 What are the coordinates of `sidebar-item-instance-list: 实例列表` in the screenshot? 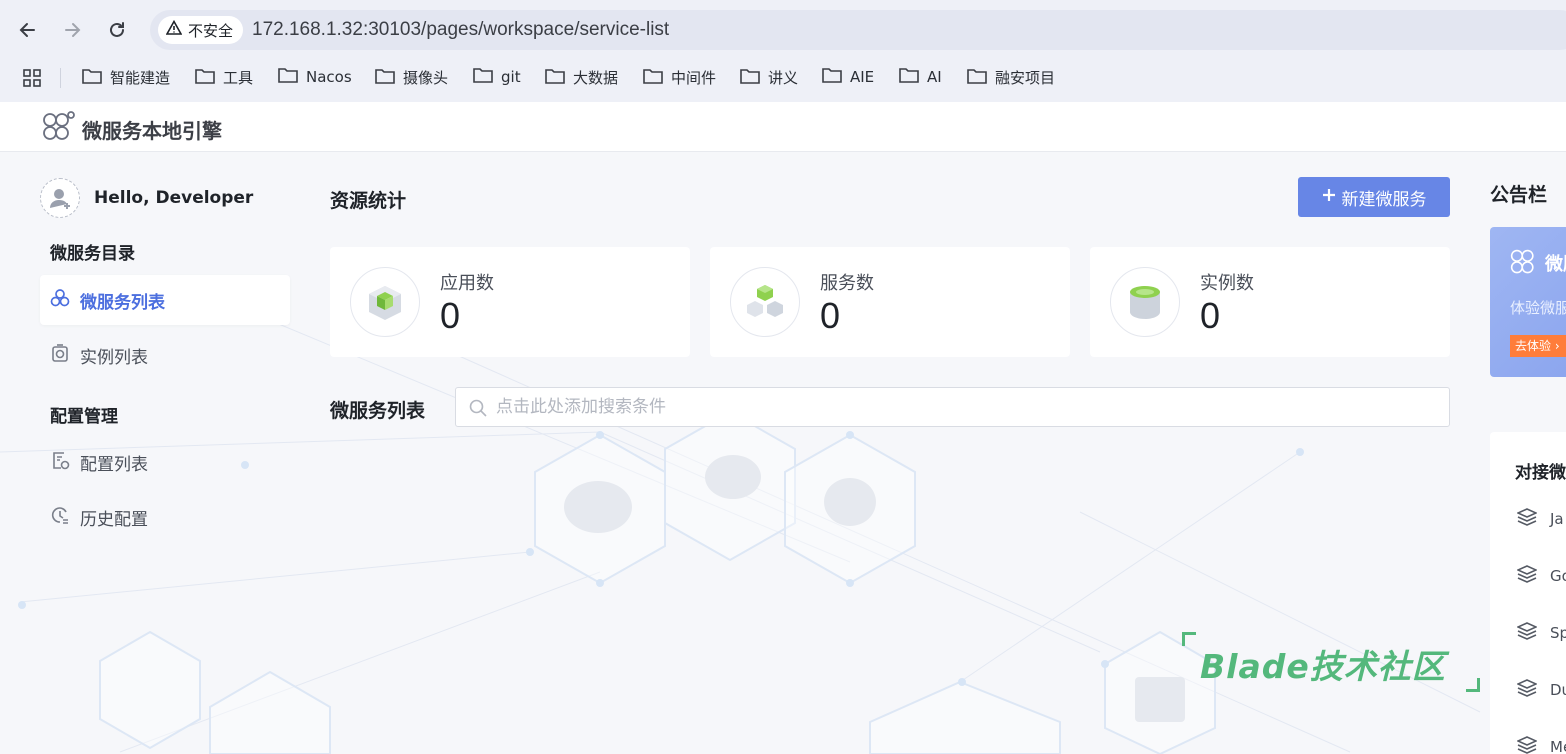 It's located at (165, 355).